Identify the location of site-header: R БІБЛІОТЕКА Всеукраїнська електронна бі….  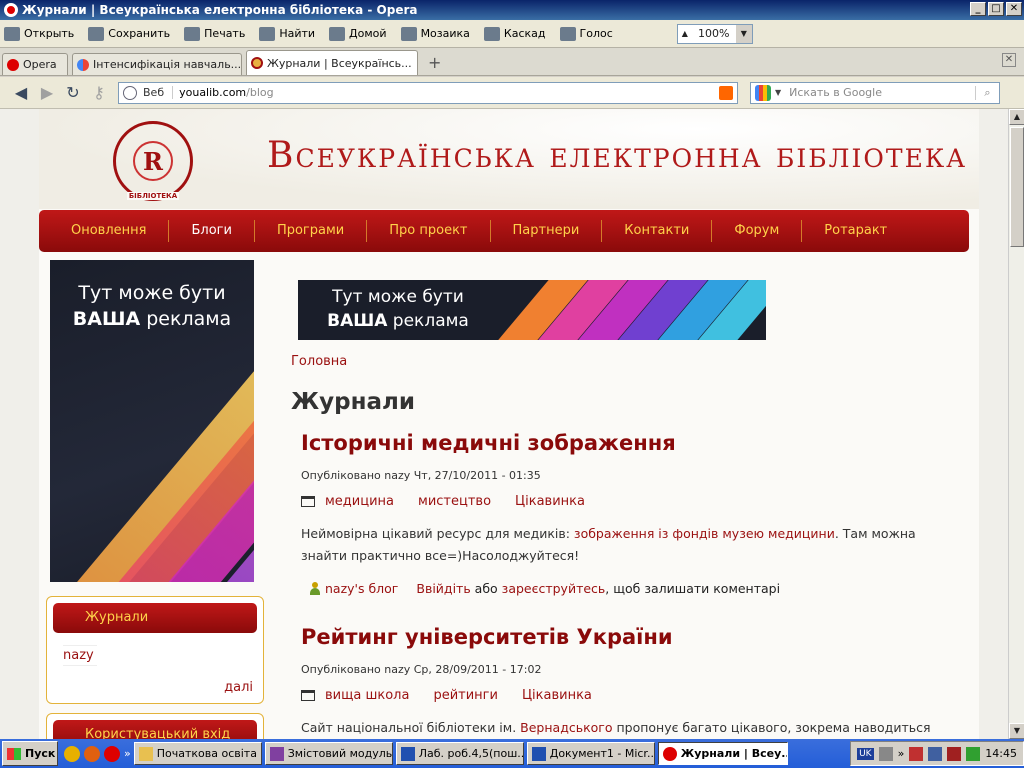
(509, 159).